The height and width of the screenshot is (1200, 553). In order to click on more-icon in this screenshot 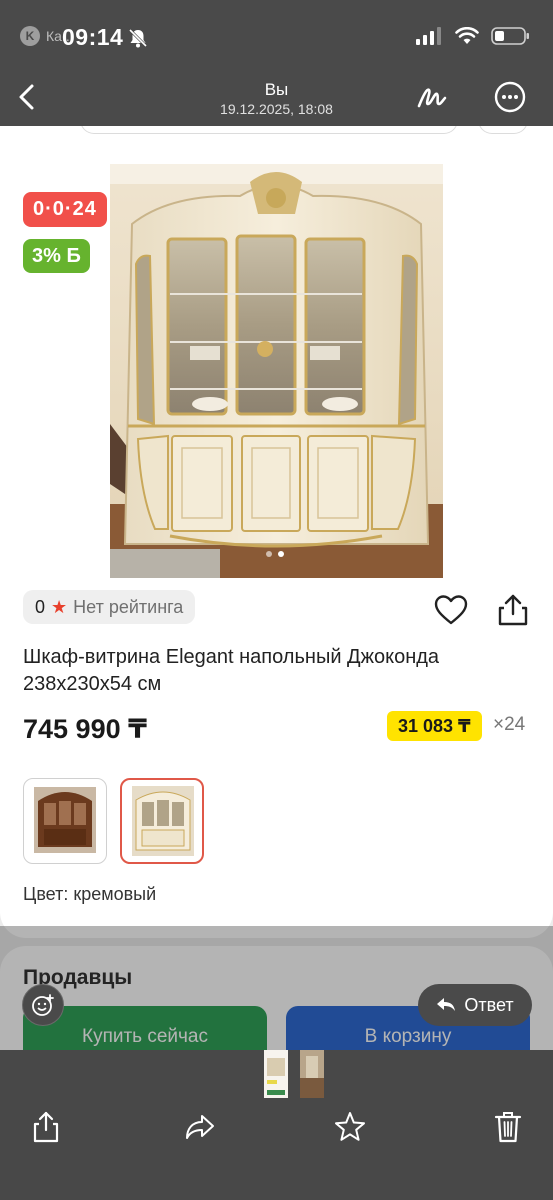, I will do `click(510, 97)`.